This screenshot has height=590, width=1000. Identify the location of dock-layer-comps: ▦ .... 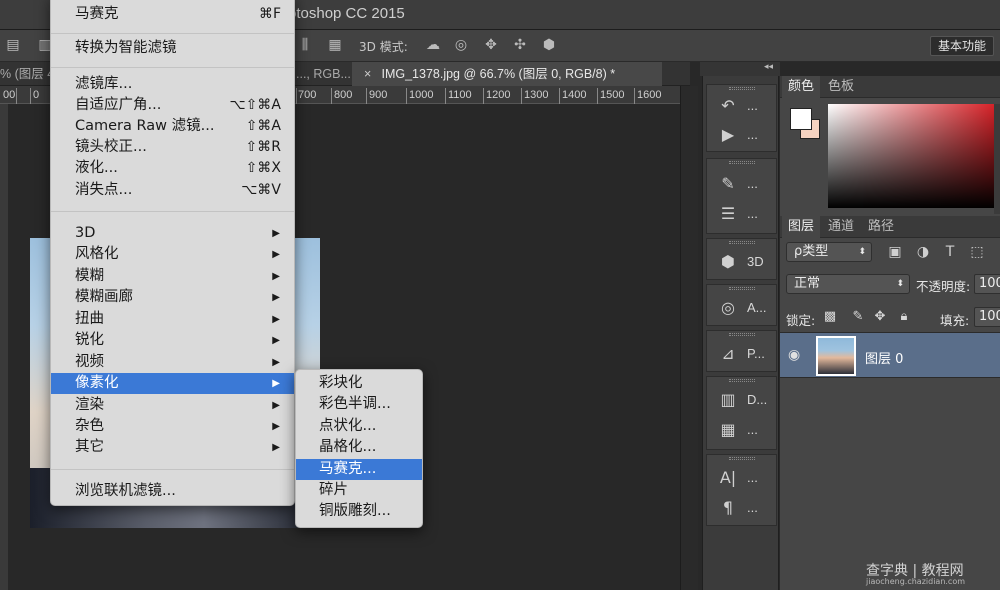
(742, 430).